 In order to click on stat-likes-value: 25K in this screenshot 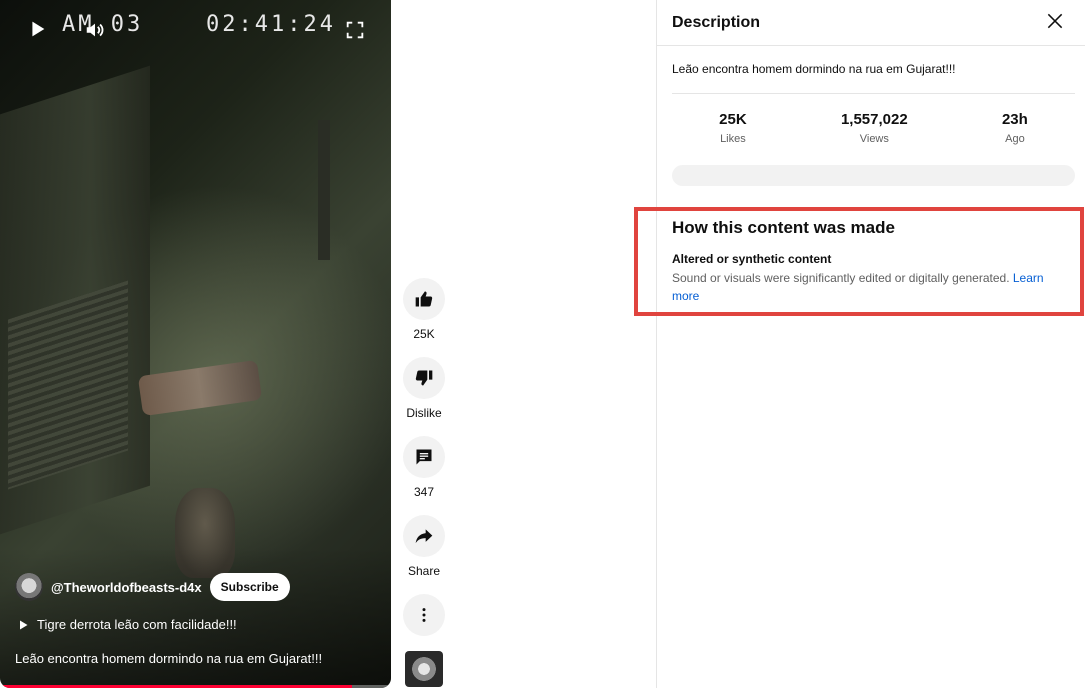, I will do `click(733, 119)`.